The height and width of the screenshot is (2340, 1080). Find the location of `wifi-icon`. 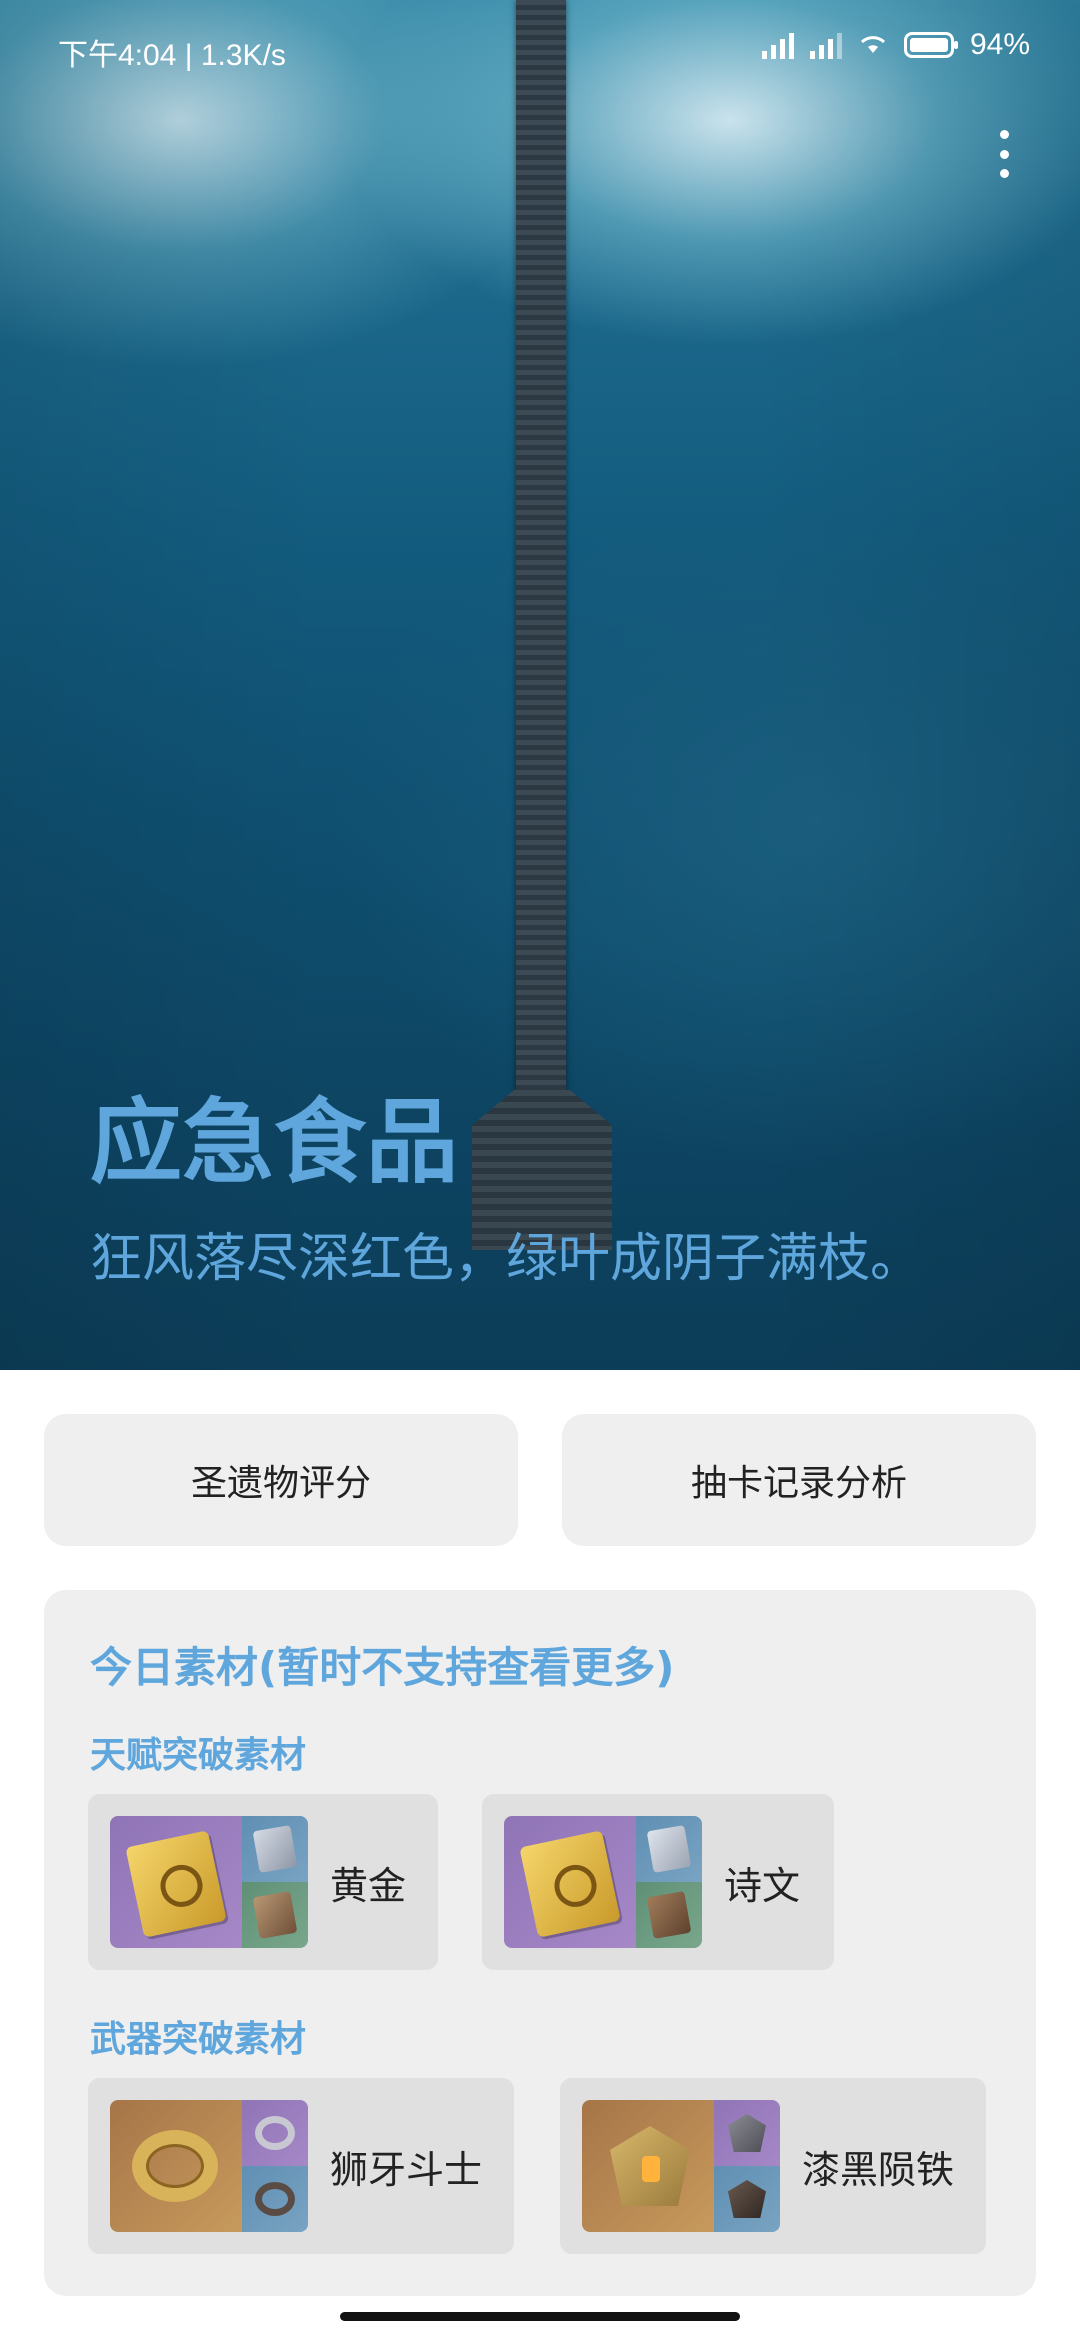

wifi-icon is located at coordinates (872, 44).